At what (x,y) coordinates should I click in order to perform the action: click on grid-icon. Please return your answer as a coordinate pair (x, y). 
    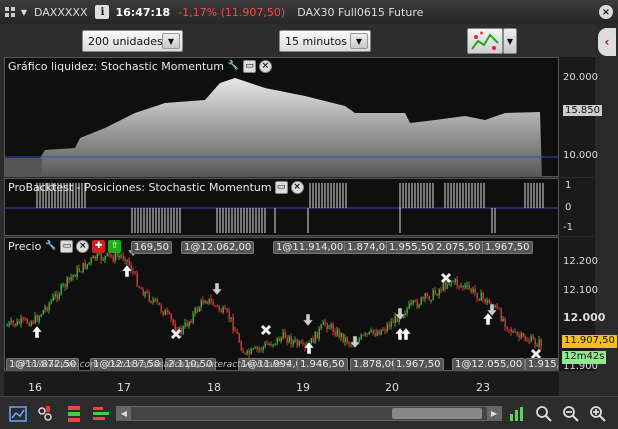
    Looking at the image, I should click on (10, 12).